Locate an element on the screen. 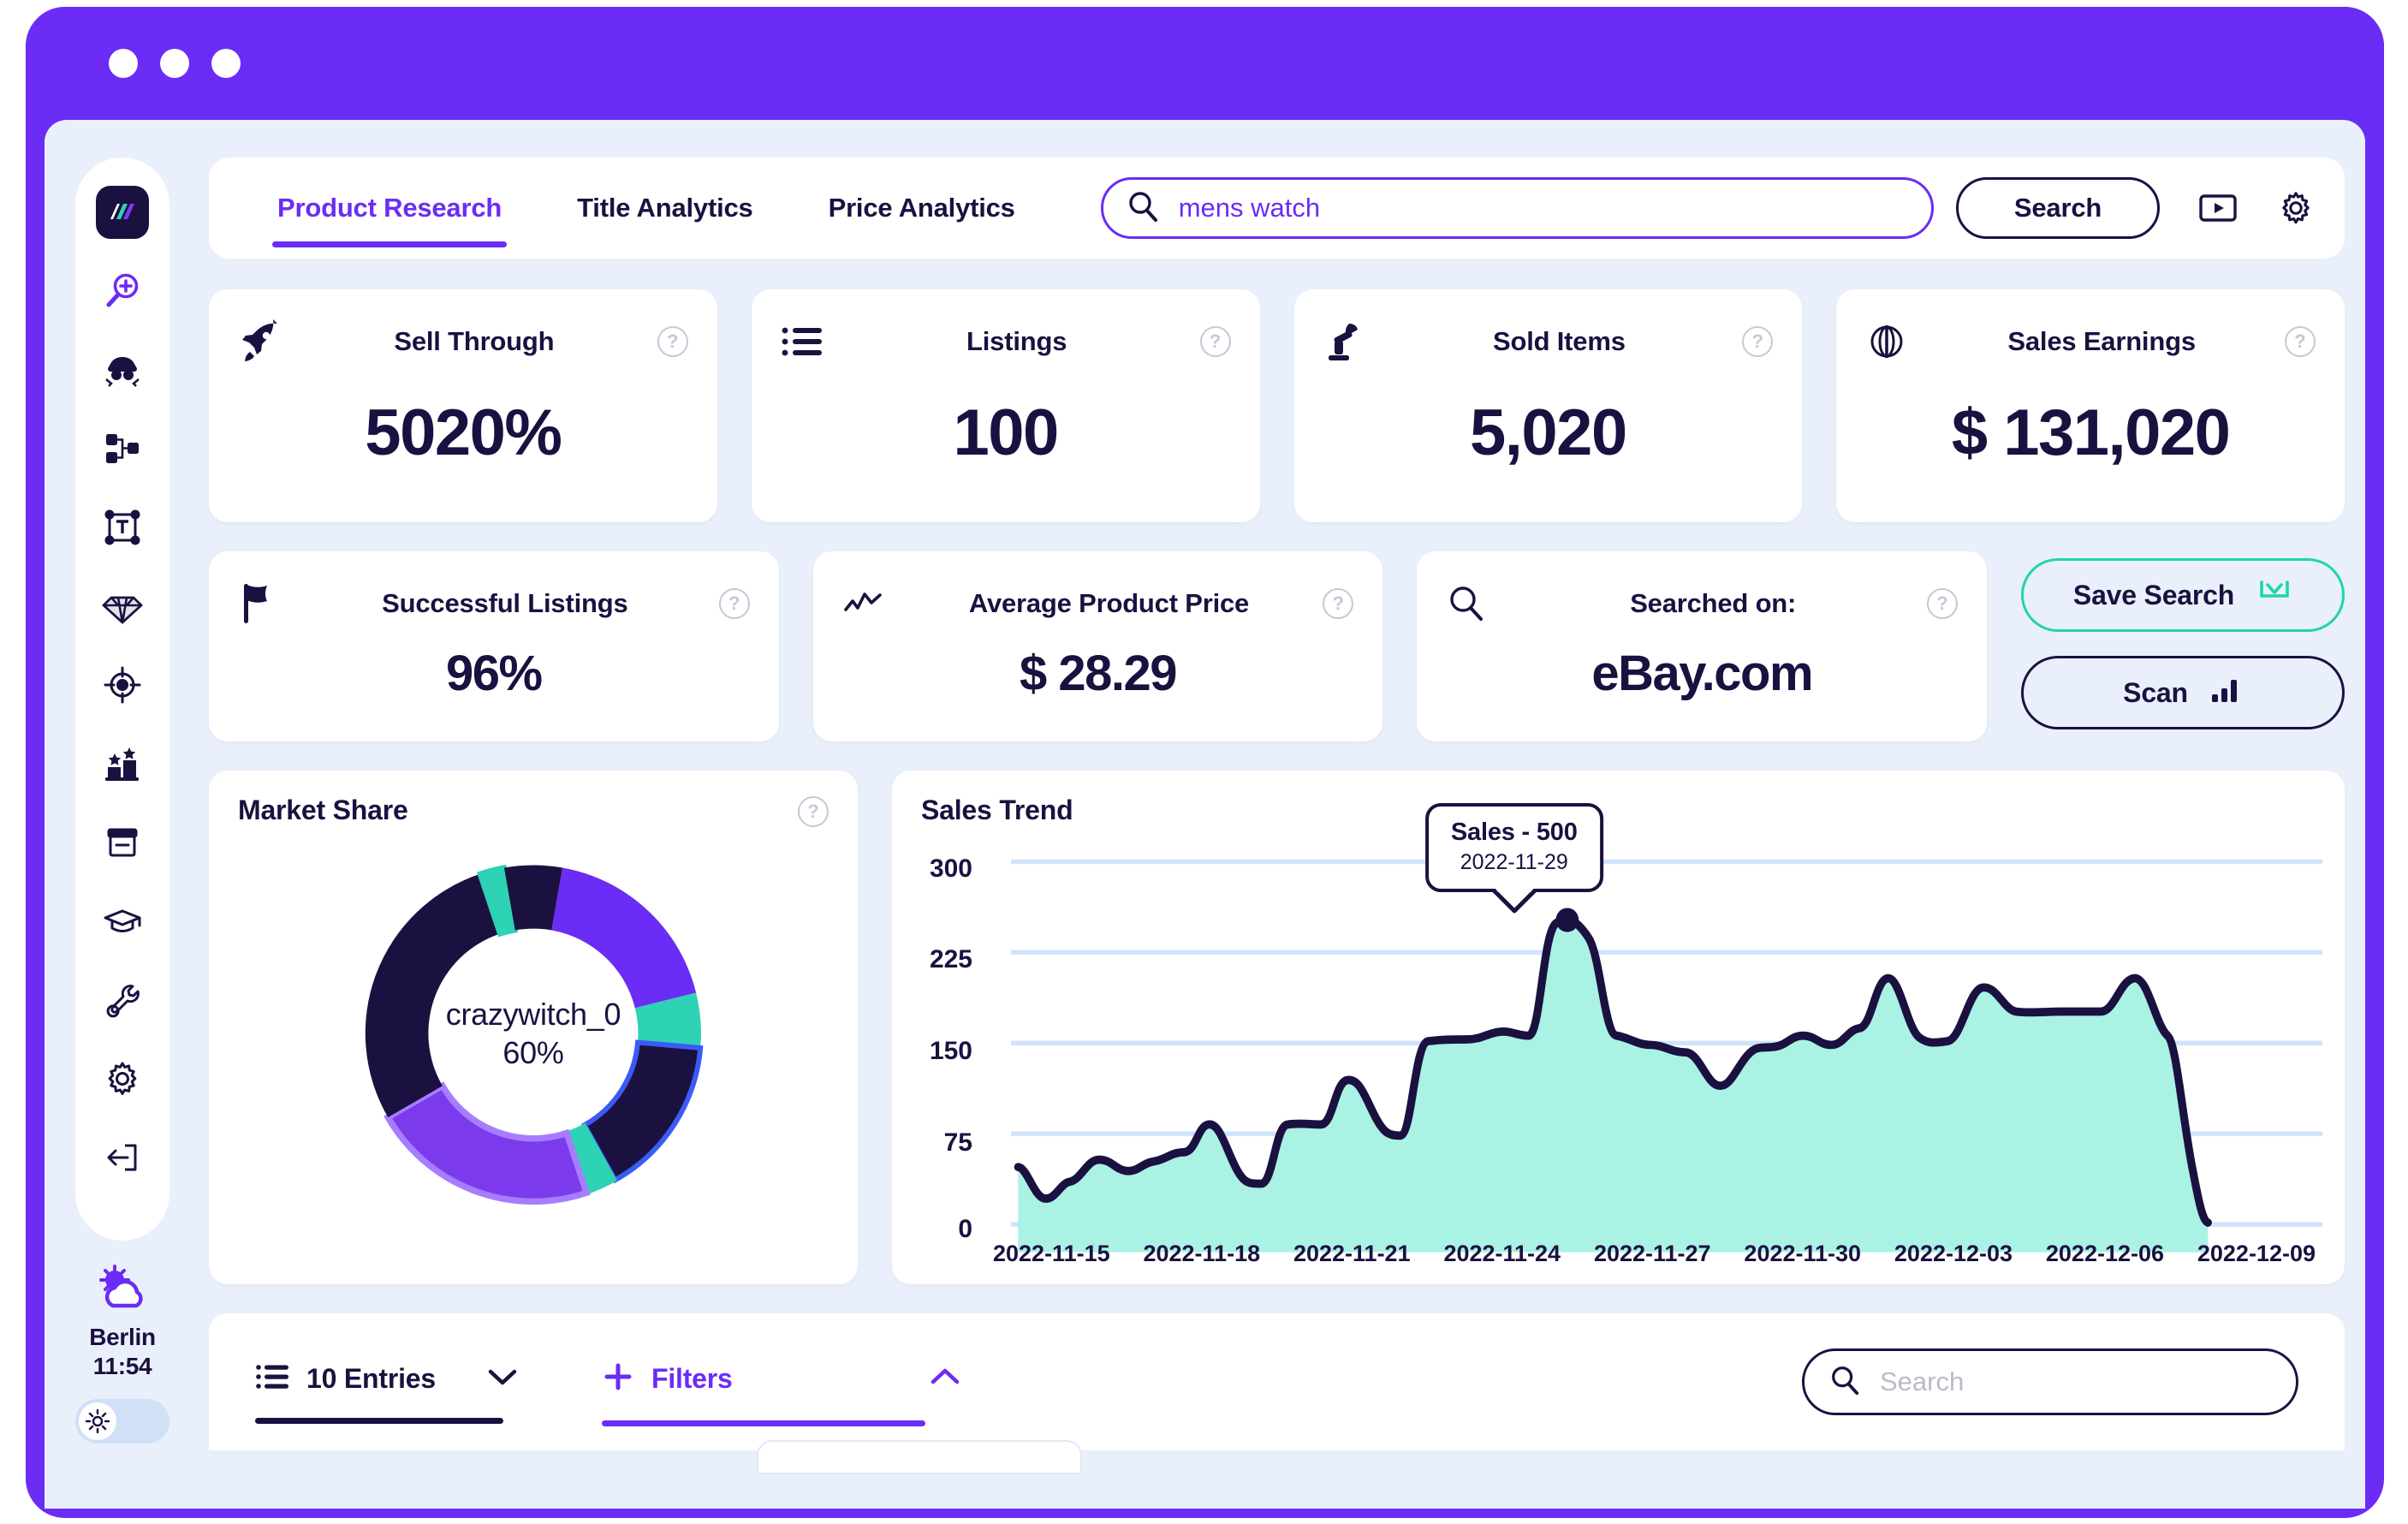  donut-center-value: 60% is located at coordinates (533, 1052).